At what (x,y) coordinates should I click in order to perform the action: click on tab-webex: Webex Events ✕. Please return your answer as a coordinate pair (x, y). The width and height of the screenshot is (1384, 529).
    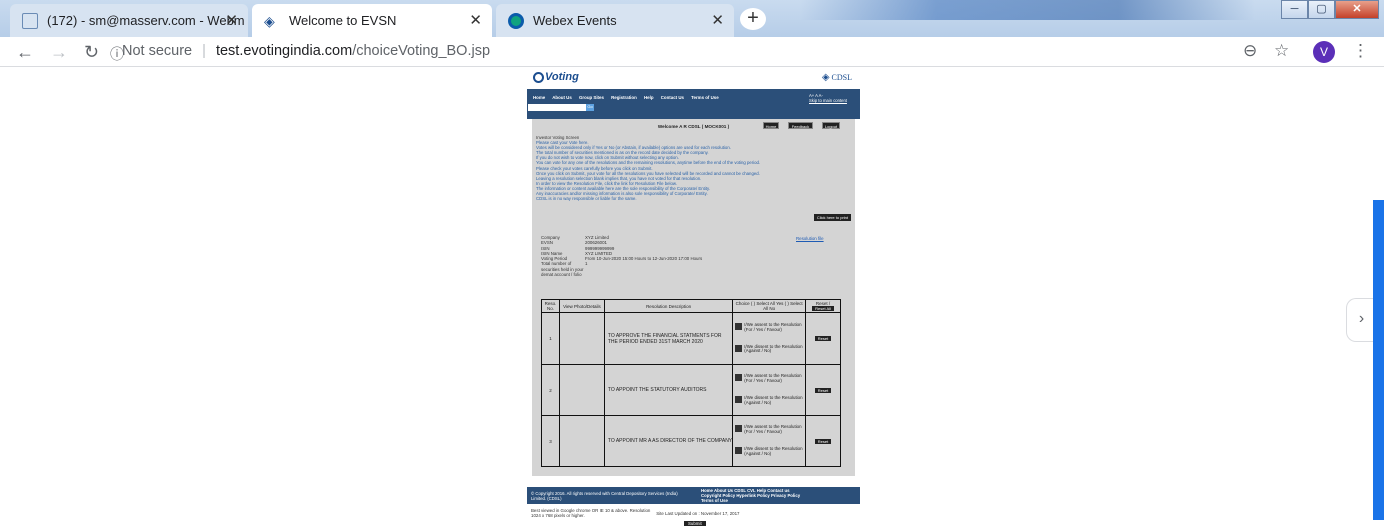
    Looking at the image, I should click on (615, 20).